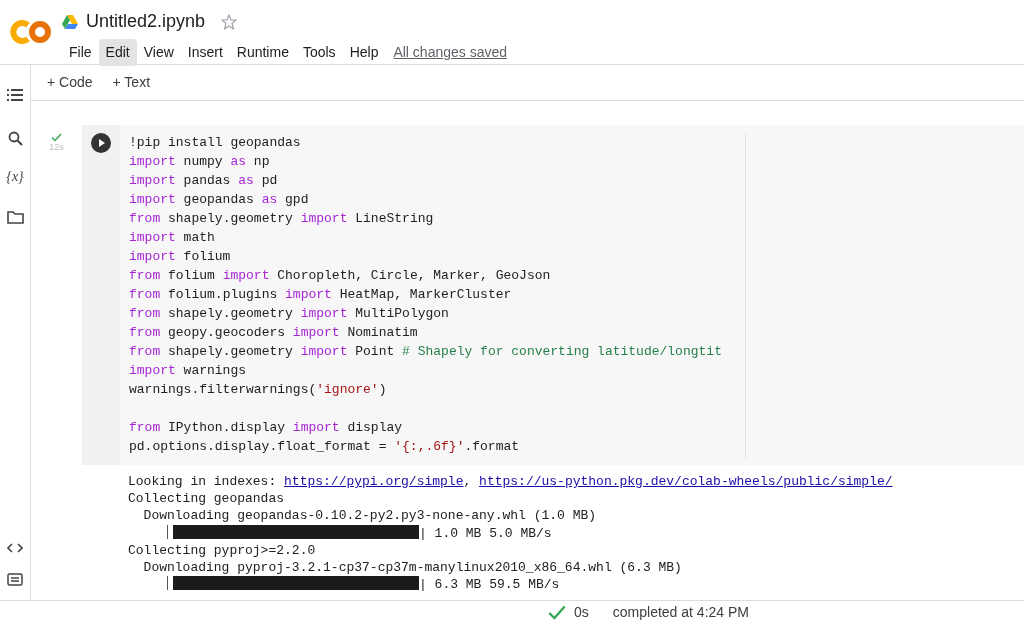 The height and width of the screenshot is (624, 1024). I want to click on code-line: import folium, so click(180, 257).